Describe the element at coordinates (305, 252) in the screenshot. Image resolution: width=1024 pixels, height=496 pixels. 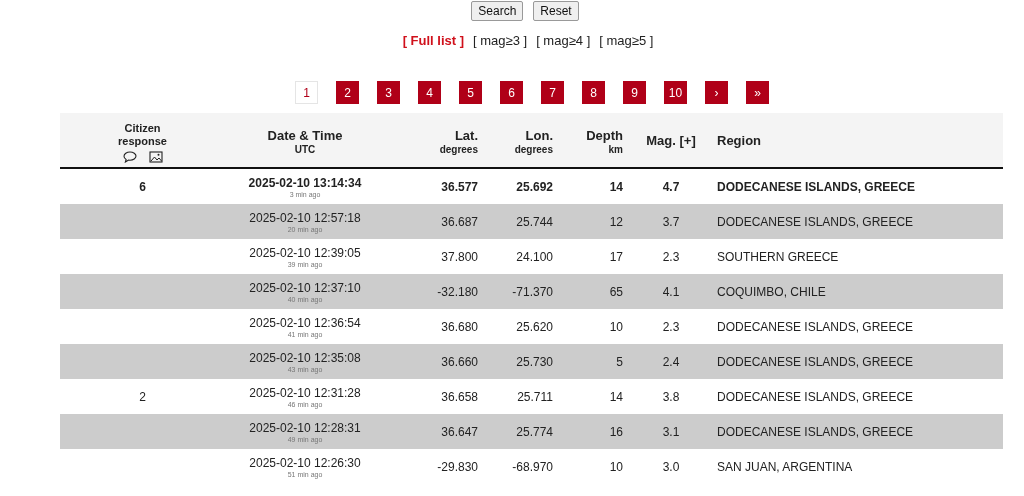
I see `date-time: 2025-02-10 12:39:05` at that location.